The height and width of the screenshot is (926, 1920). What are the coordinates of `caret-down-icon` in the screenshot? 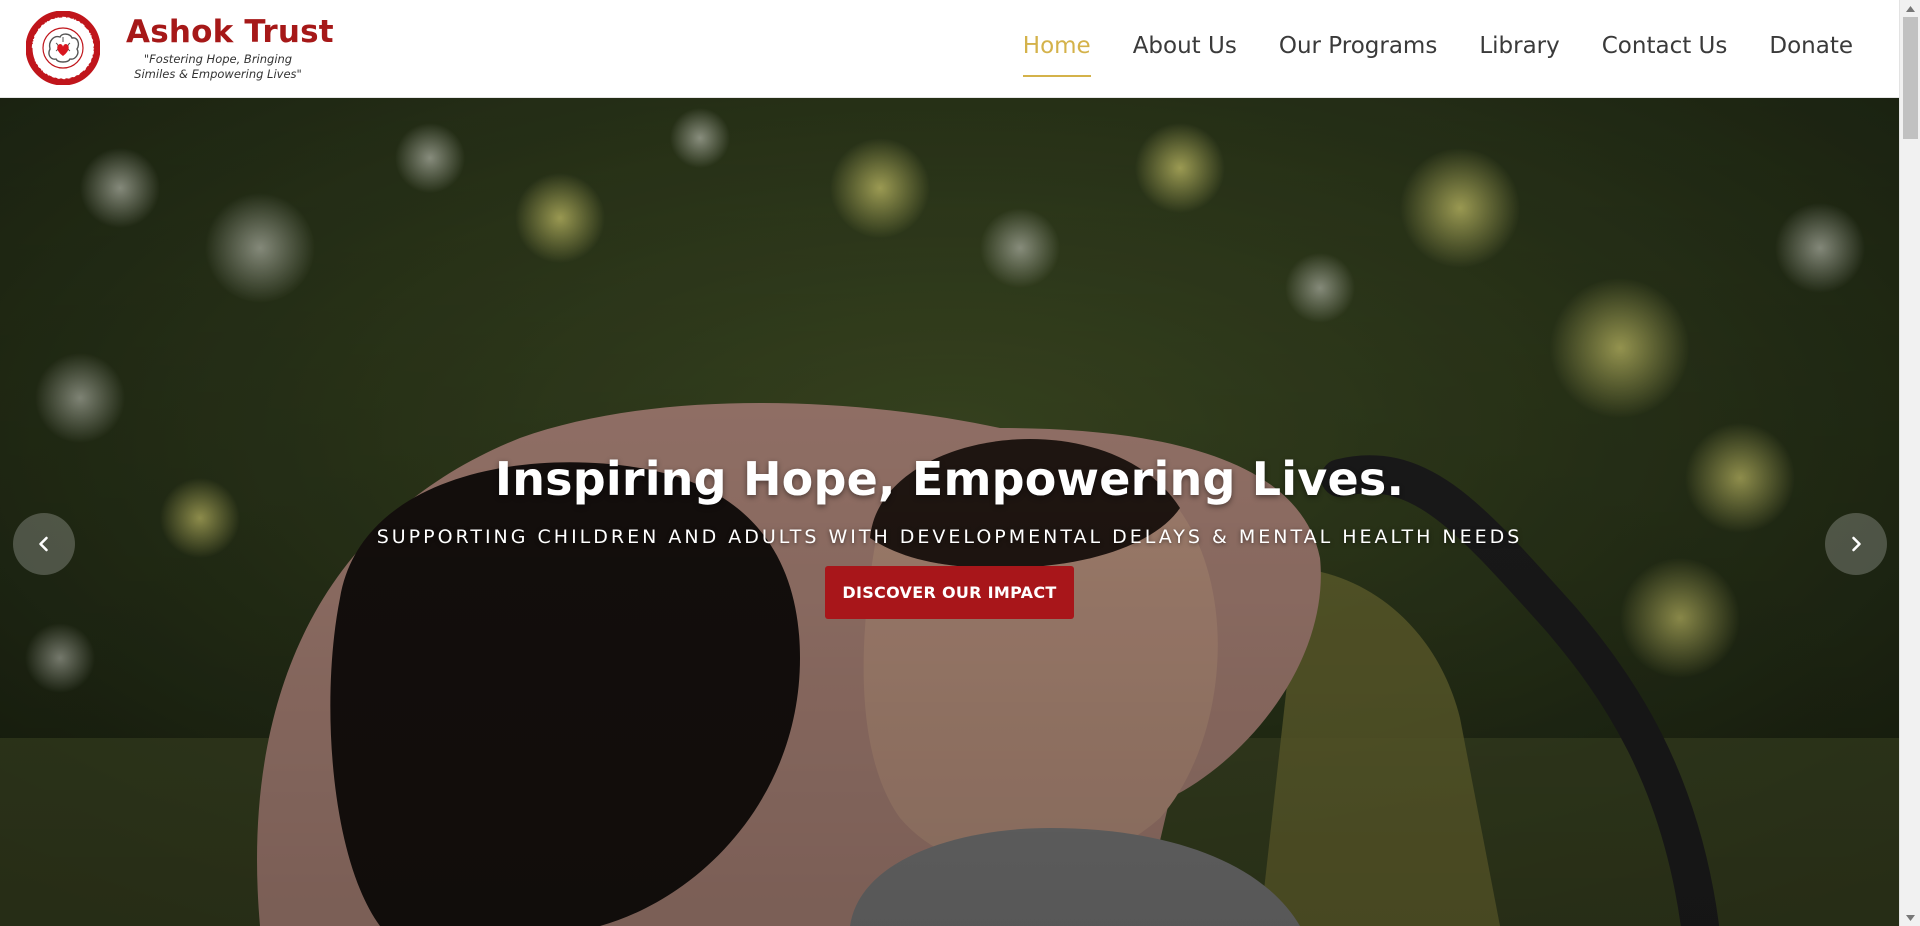 It's located at (1910, 917).